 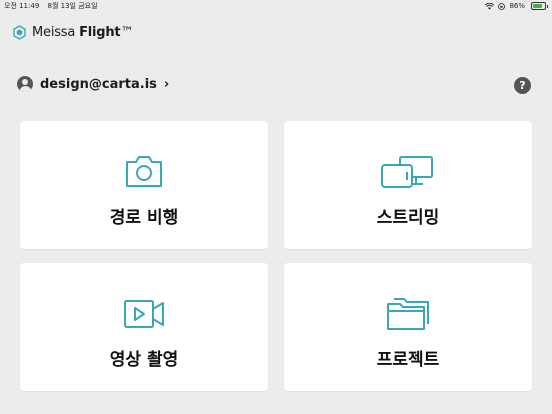 What do you see at coordinates (19, 32) in the screenshot?
I see `meissa-logo-icon` at bounding box center [19, 32].